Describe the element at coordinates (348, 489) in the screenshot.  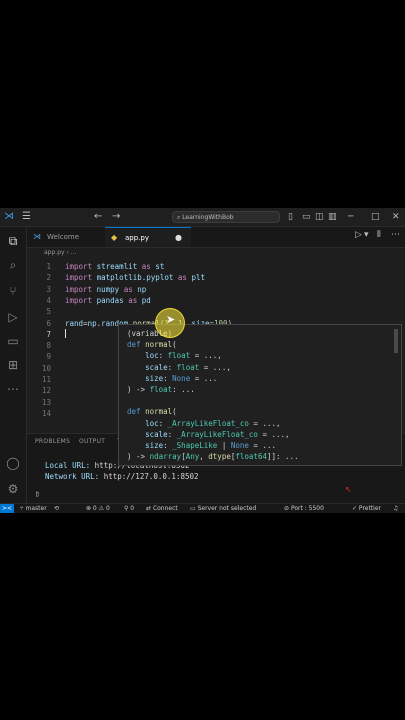
I see `red-pointer-icon: ↖` at that location.